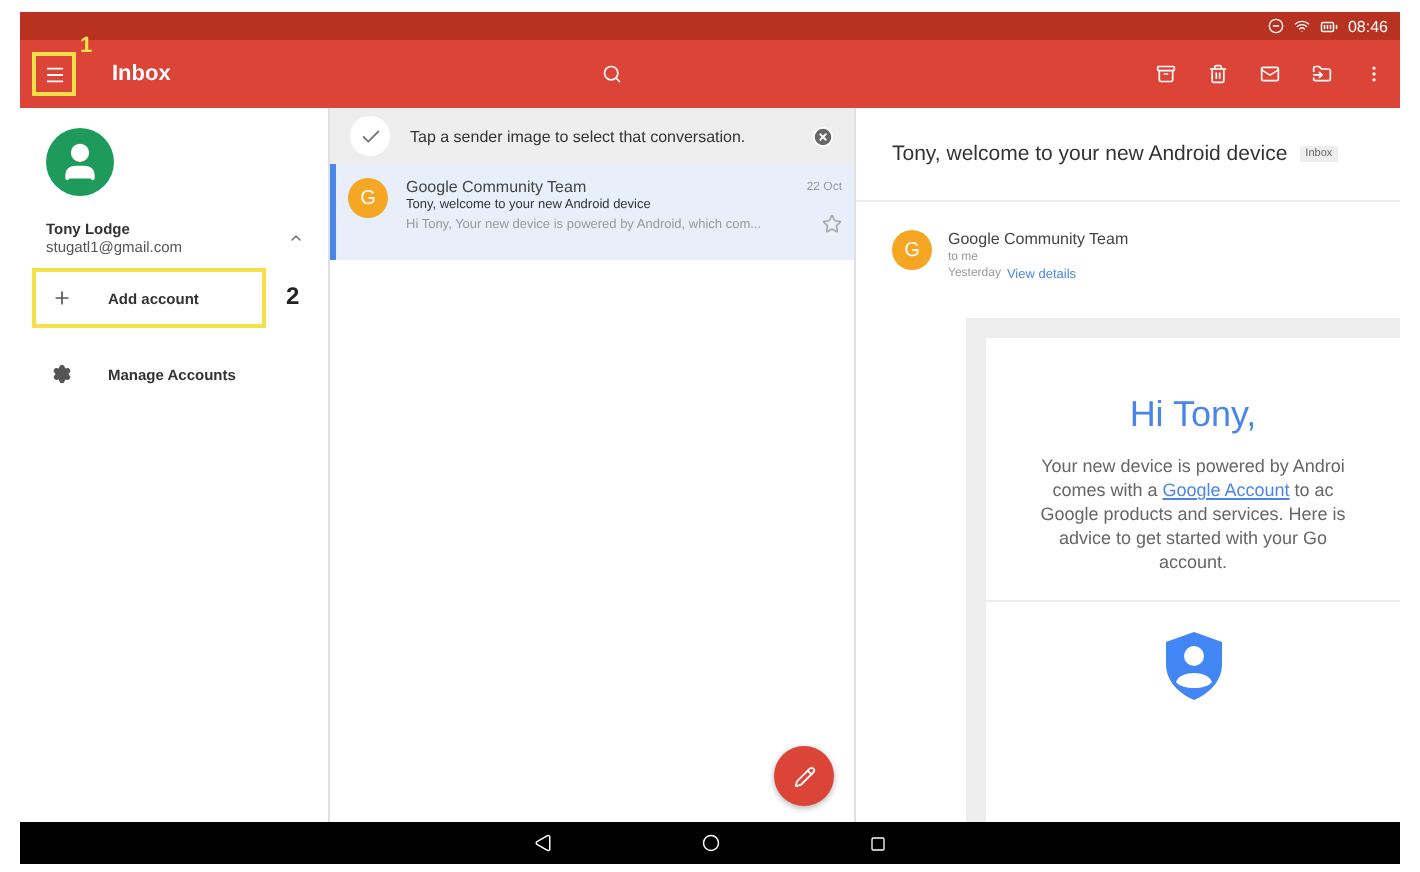 This screenshot has height=872, width=1420. Describe the element at coordinates (1328, 26) in the screenshot. I see `battery-icon` at that location.